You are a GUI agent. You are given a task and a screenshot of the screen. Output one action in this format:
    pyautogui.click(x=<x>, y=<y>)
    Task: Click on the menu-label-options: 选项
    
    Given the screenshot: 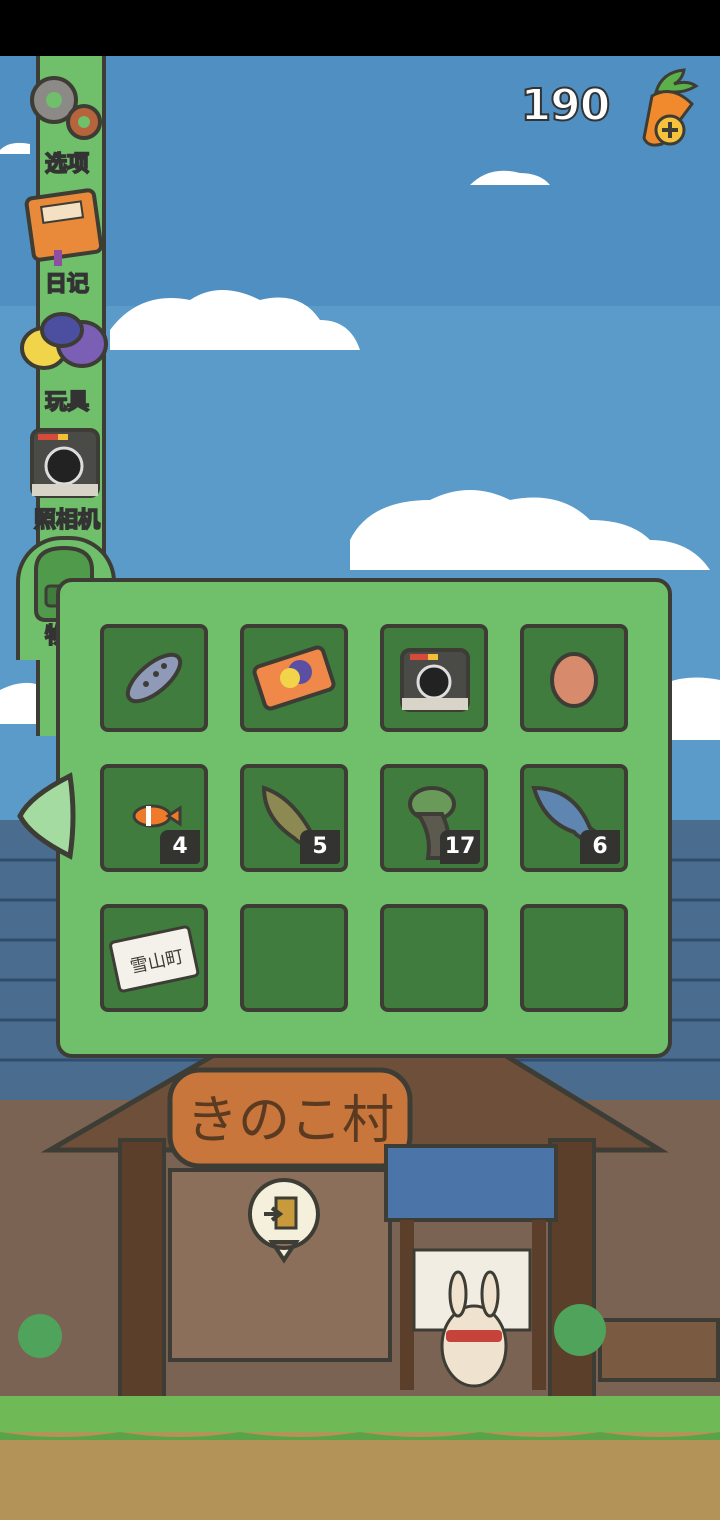 What is the action you would take?
    pyautogui.click(x=67, y=164)
    